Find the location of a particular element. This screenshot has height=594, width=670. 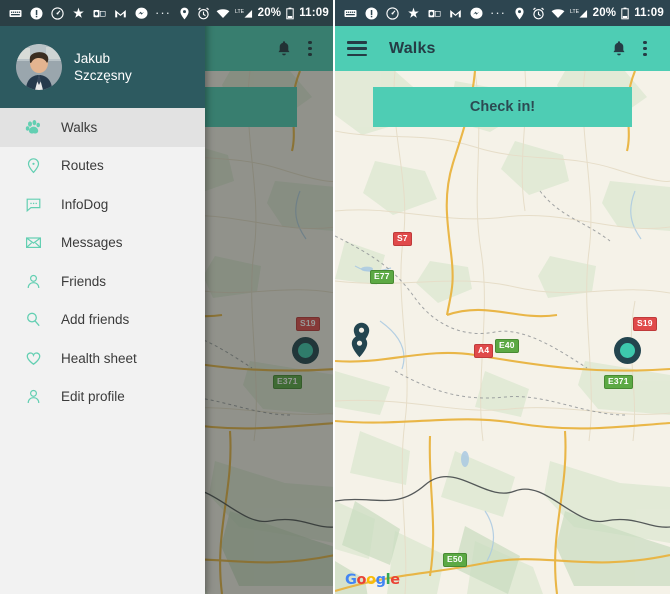

envelope-icon is located at coordinates (33, 243).